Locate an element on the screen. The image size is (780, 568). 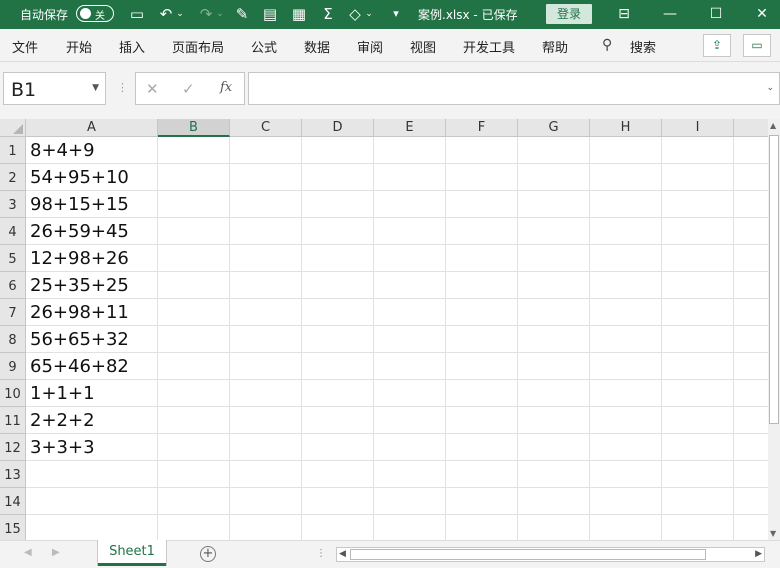
insert-function-icon: fx is located at coordinates (226, 87).